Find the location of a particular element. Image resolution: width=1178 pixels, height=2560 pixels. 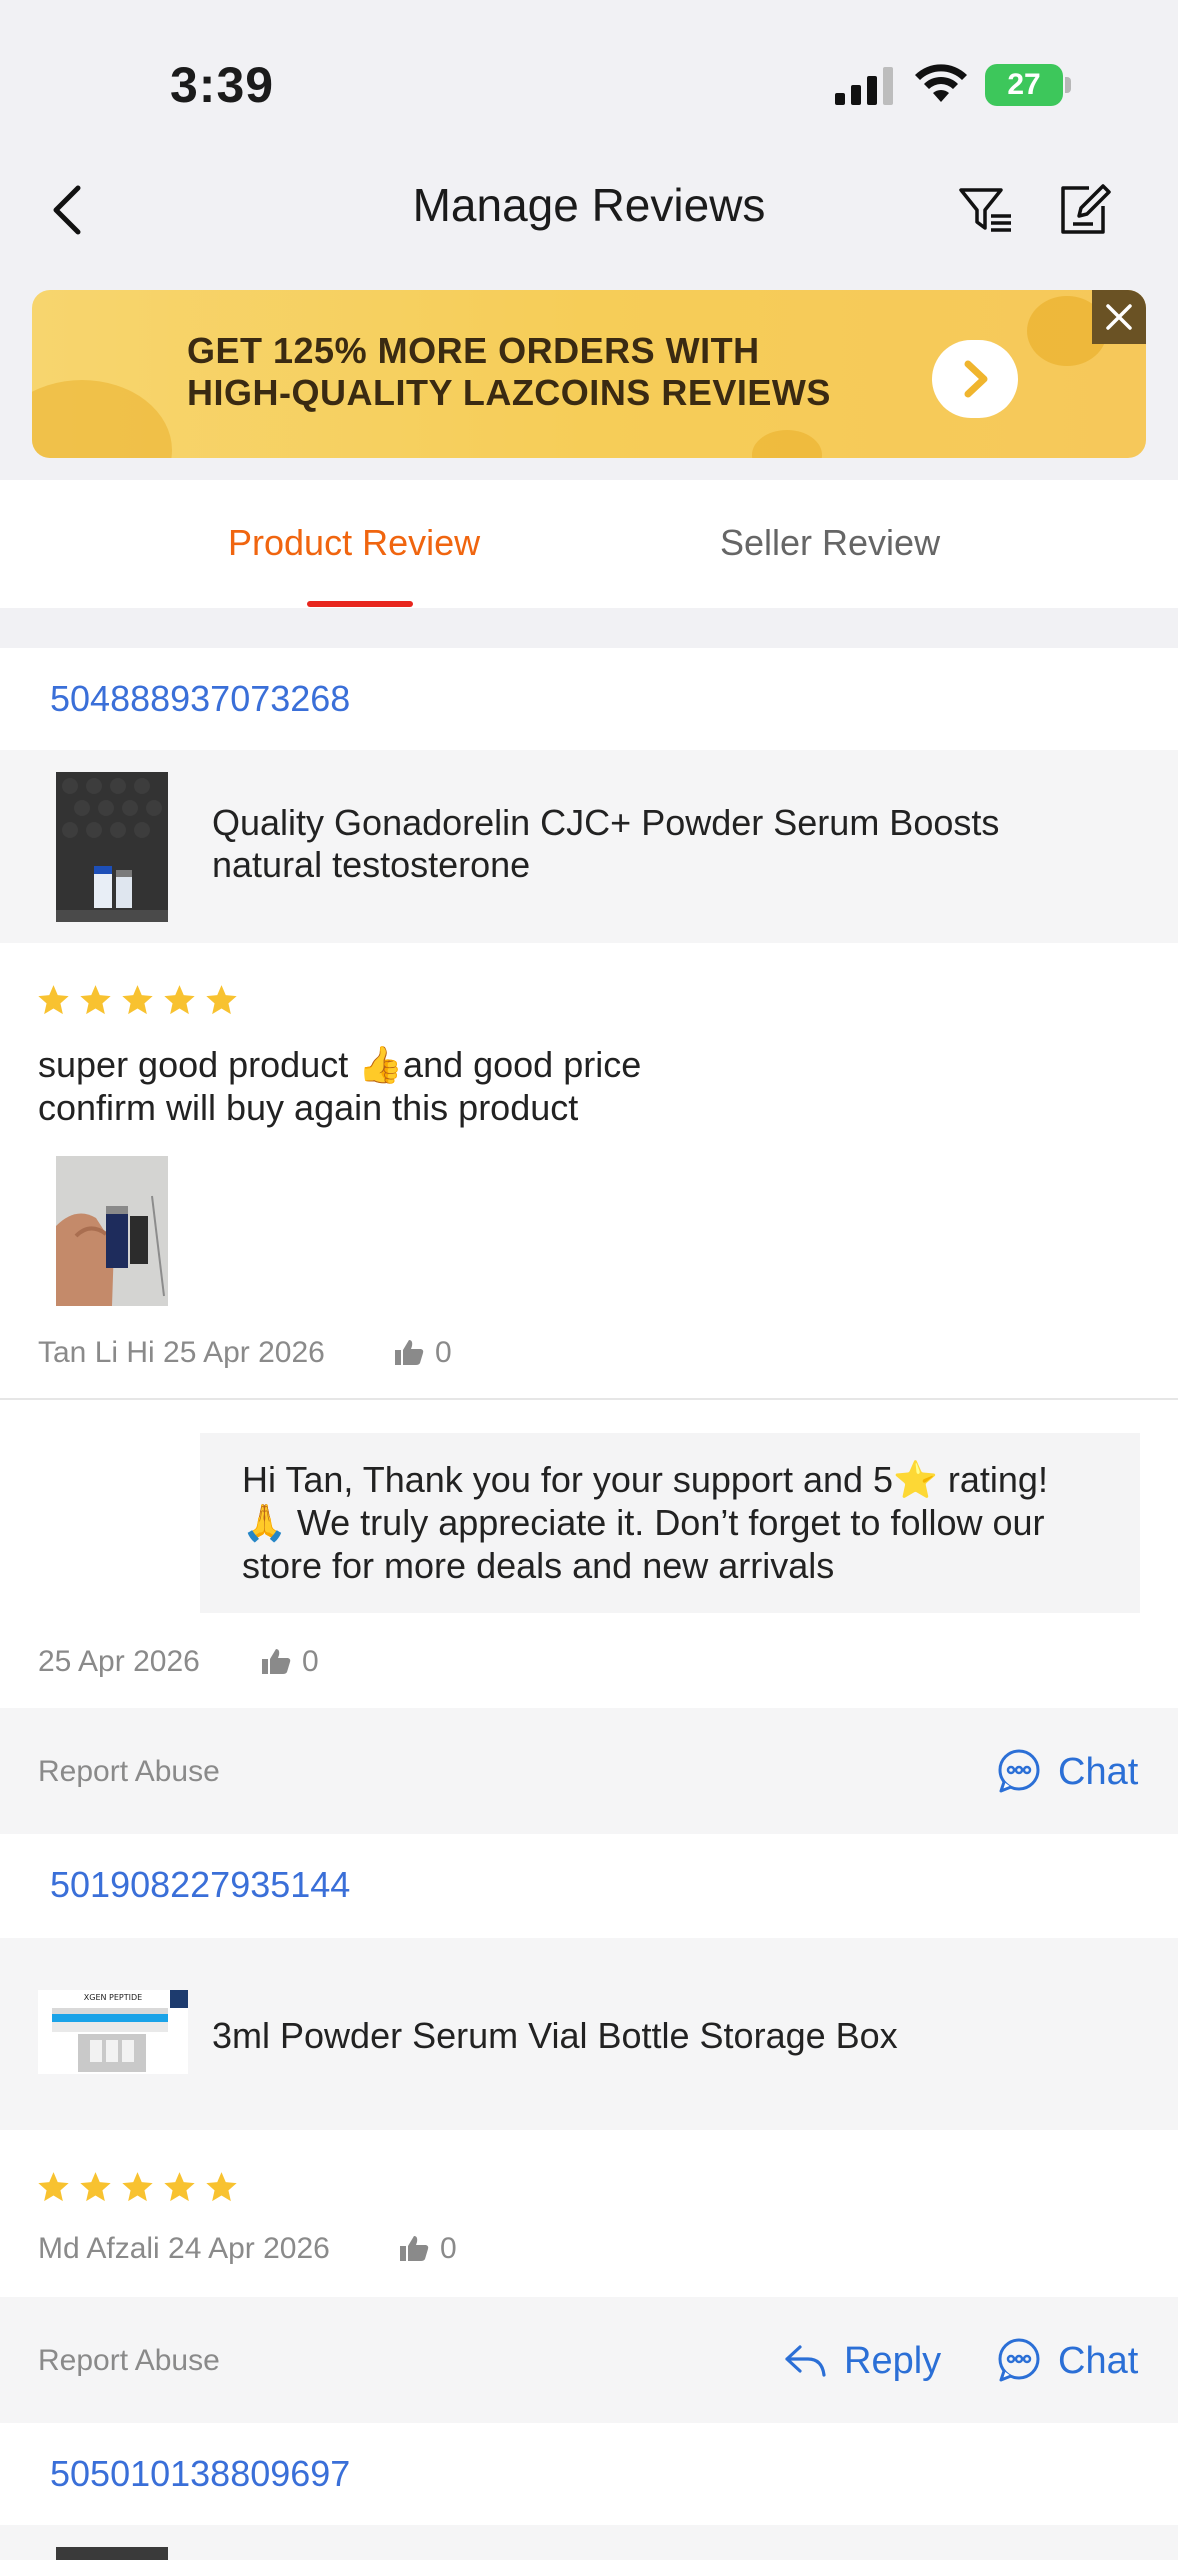

chevron-right-icon is located at coordinates (976, 379).